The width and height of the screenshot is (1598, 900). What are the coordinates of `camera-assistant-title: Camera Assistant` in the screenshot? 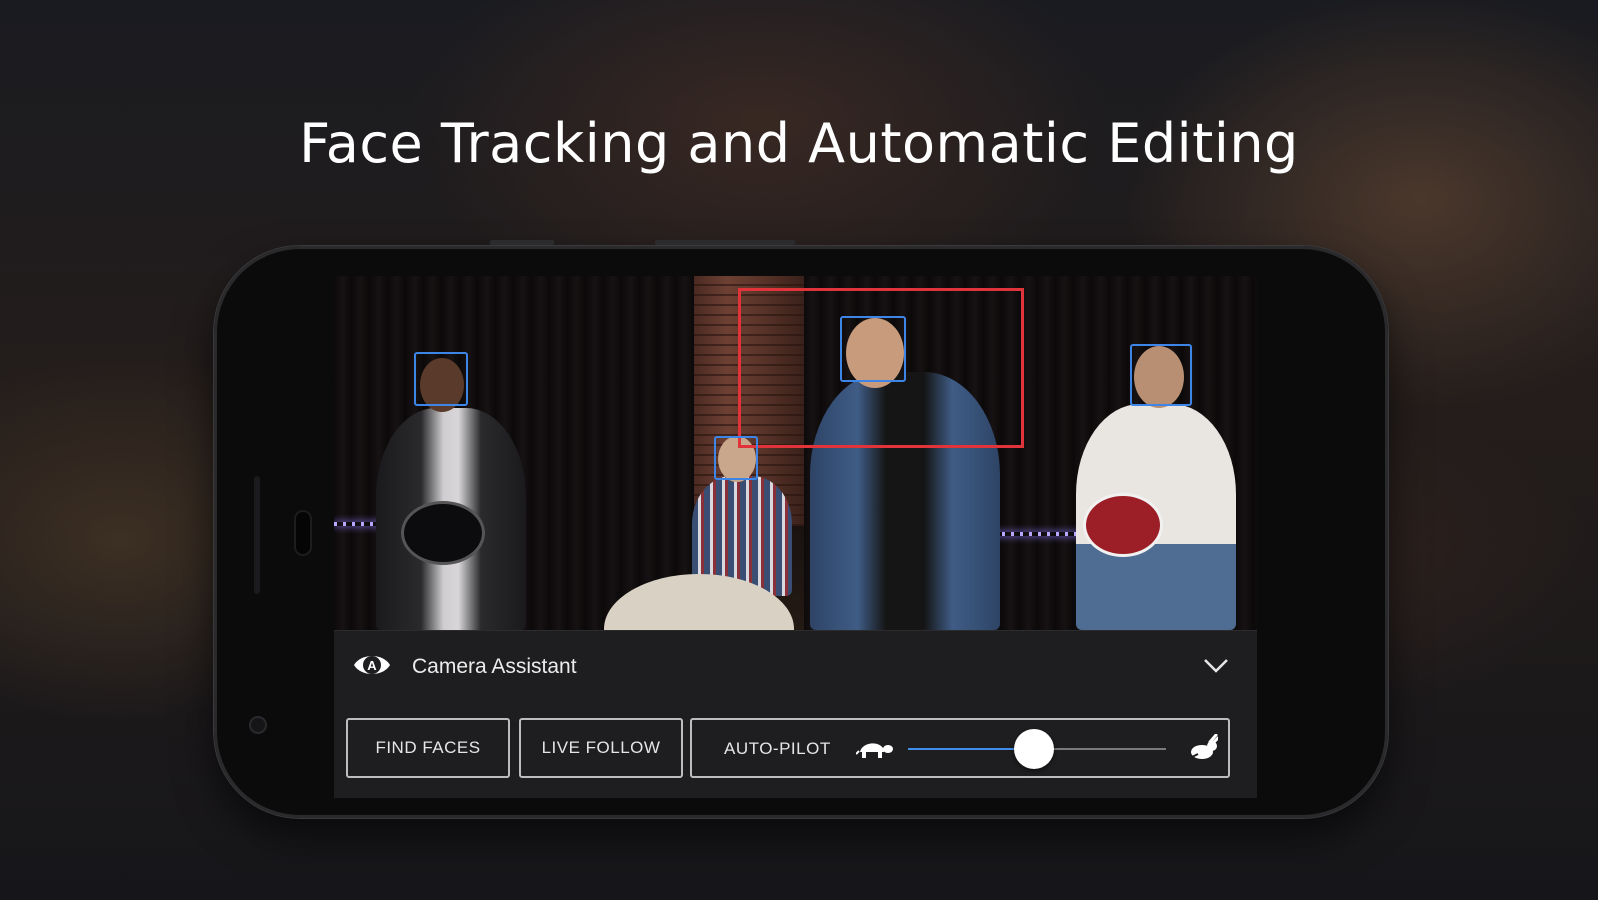 It's located at (494, 666).